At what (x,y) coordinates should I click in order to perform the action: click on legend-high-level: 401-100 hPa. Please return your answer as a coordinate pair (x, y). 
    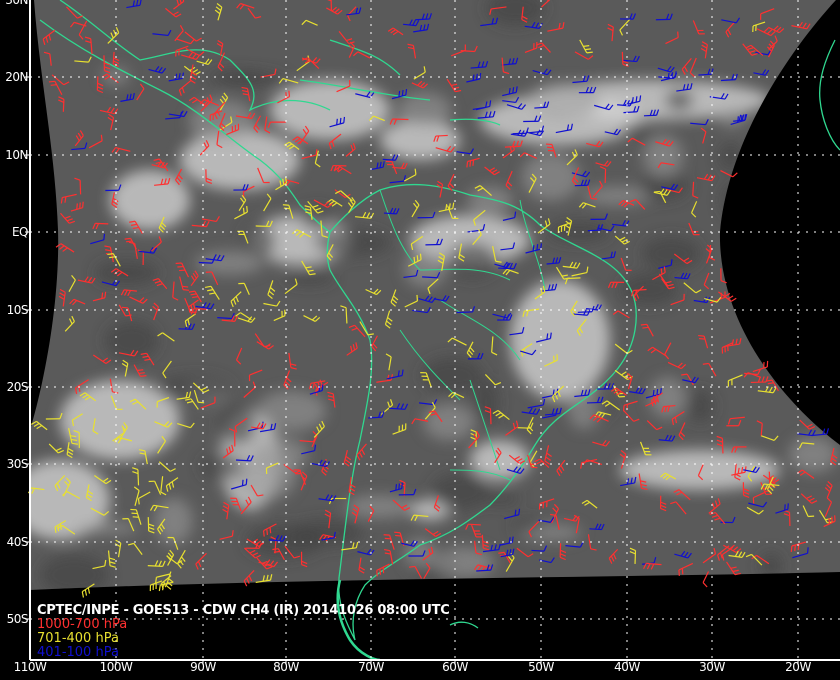
    Looking at the image, I should click on (78, 652).